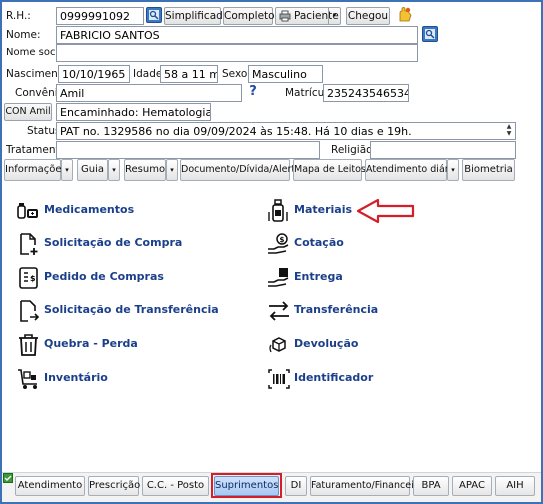 This screenshot has width=543, height=504. What do you see at coordinates (285, 74) in the screenshot?
I see `sexo-field: Masculino` at bounding box center [285, 74].